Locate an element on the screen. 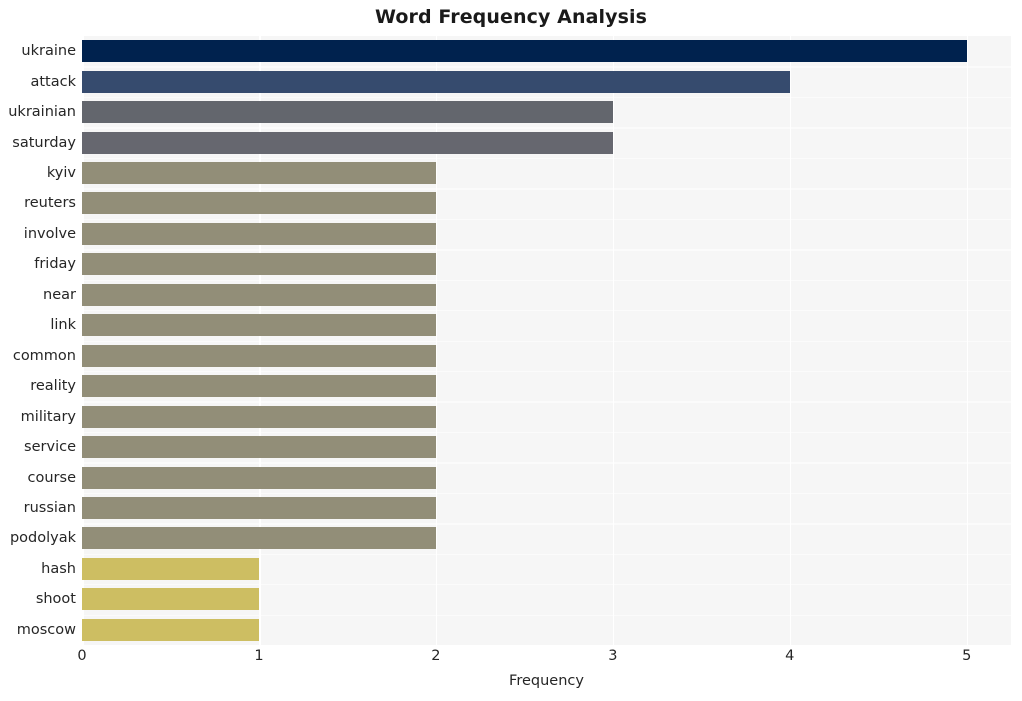  y-tick-label-common: common is located at coordinates (44, 355).